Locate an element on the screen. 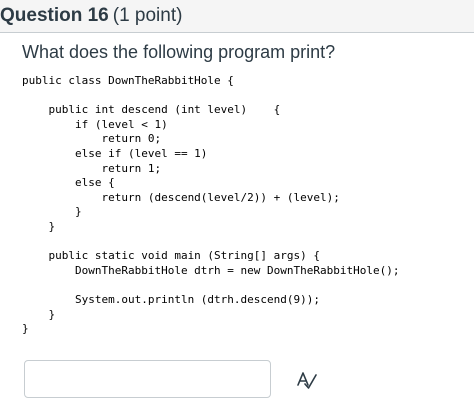 The image size is (474, 419). answer-input is located at coordinates (147, 379).